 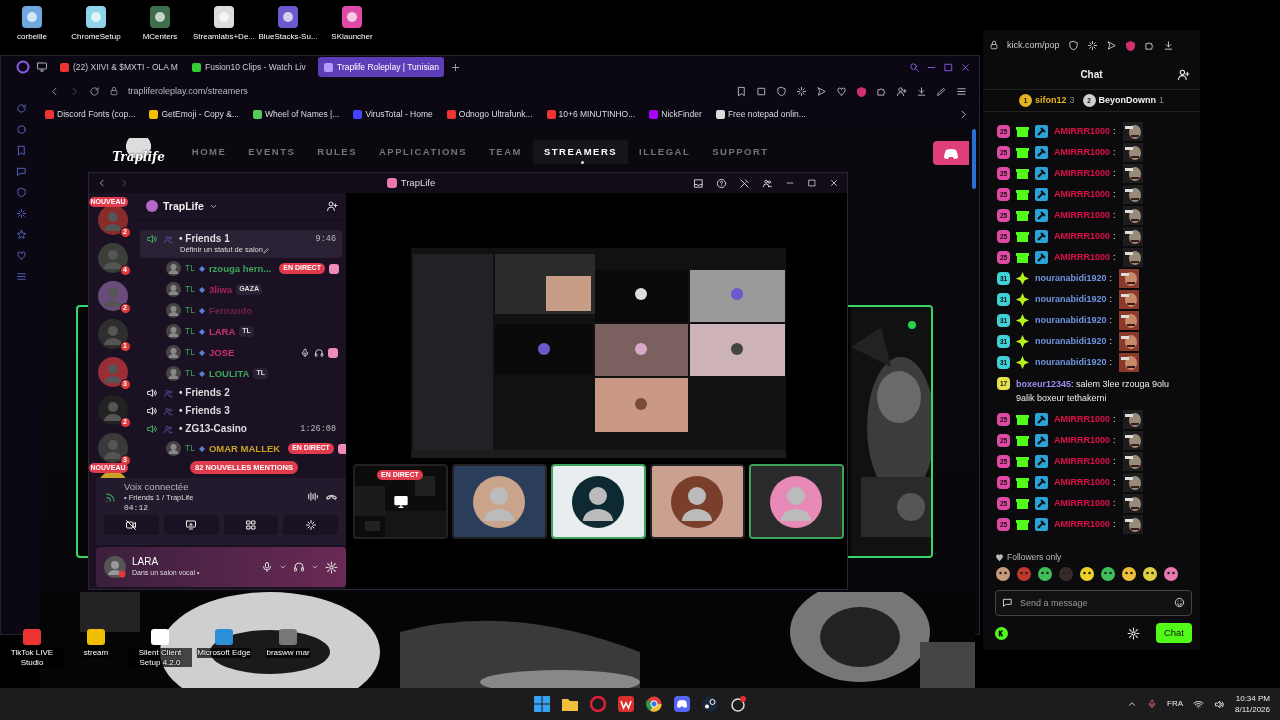 What do you see at coordinates (626, 704) in the screenshot?
I see `office-icon` at bounding box center [626, 704].